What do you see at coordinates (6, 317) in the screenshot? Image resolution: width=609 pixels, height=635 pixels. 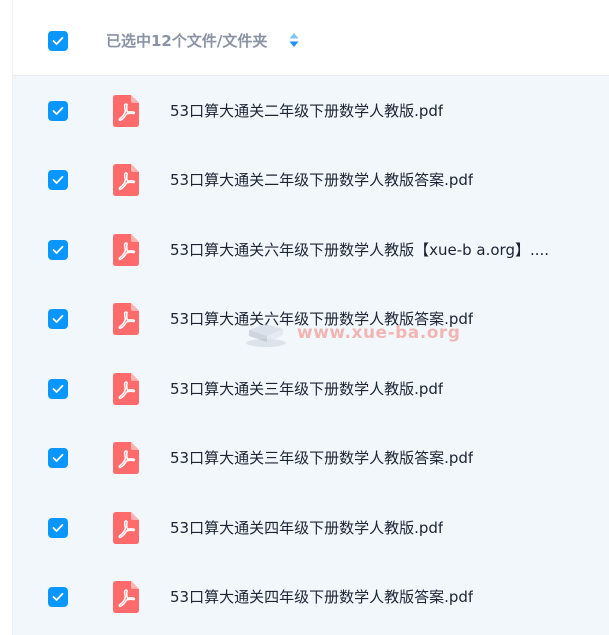 I see `left-gutter` at bounding box center [6, 317].